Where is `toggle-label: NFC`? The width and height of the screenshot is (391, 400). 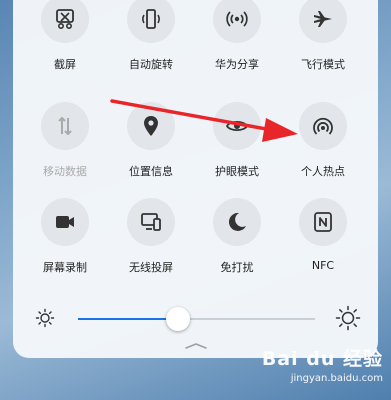 toggle-label: NFC is located at coordinates (323, 265).